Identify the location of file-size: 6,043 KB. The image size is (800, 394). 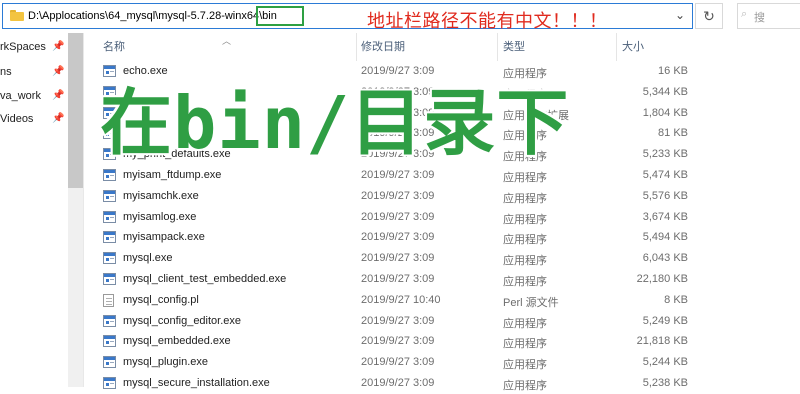
(665, 258).